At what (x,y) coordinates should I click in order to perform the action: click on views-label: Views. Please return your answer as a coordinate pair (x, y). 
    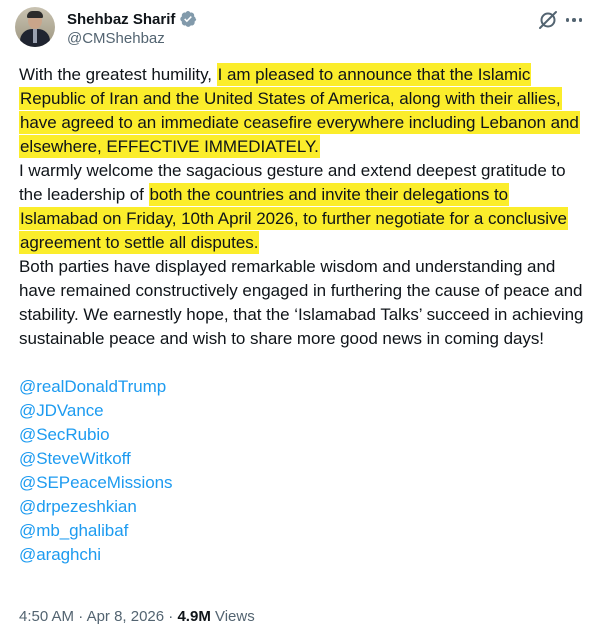
    Looking at the image, I should click on (232, 616).